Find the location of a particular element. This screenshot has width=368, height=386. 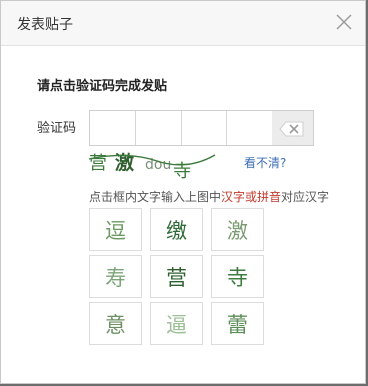

captcha-image: 营 激 dou 寺 is located at coordinates (152, 165).